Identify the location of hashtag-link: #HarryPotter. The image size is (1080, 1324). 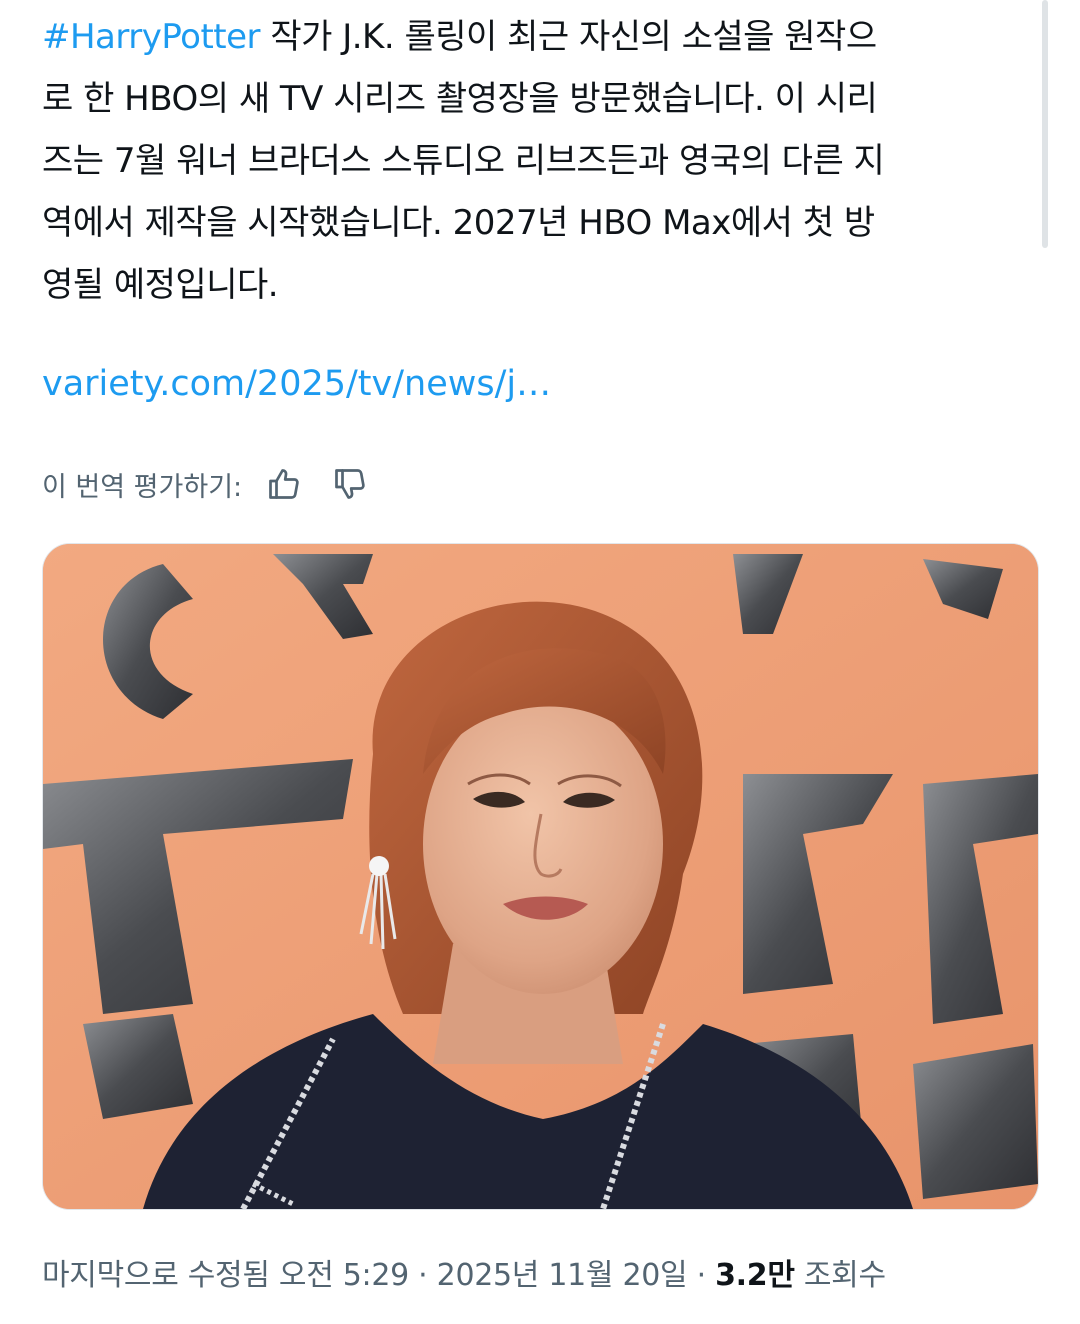
(151, 37).